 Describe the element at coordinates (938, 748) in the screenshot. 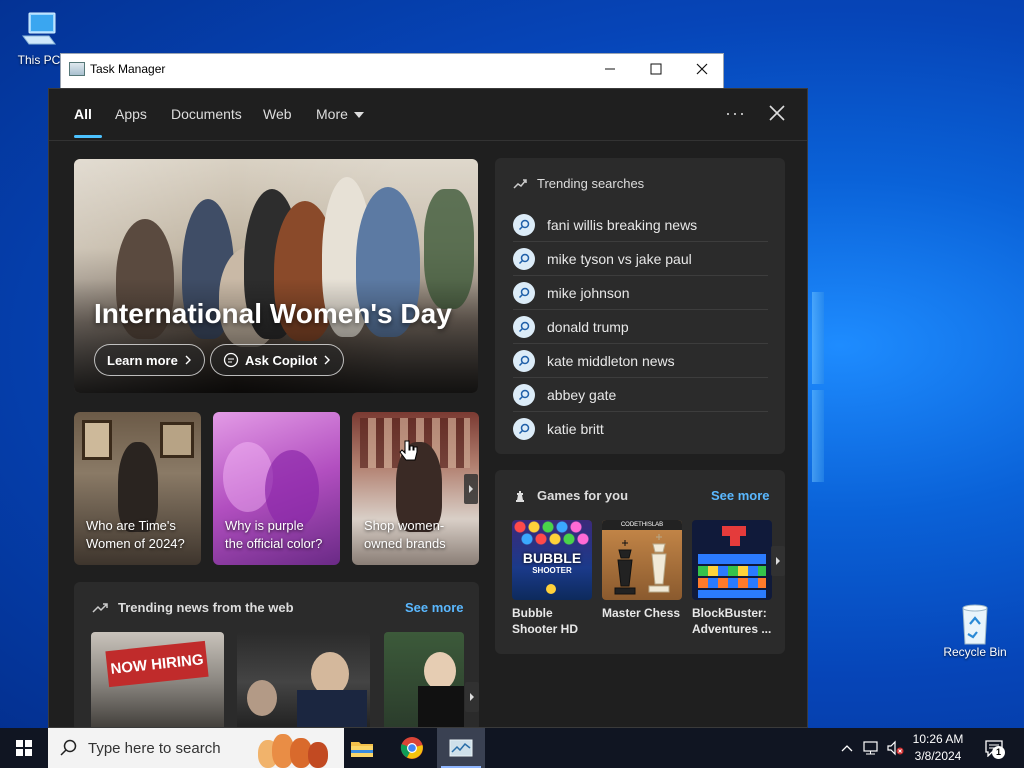

I see `taskbar-clock: 10:26 AM 3/8/2024` at that location.